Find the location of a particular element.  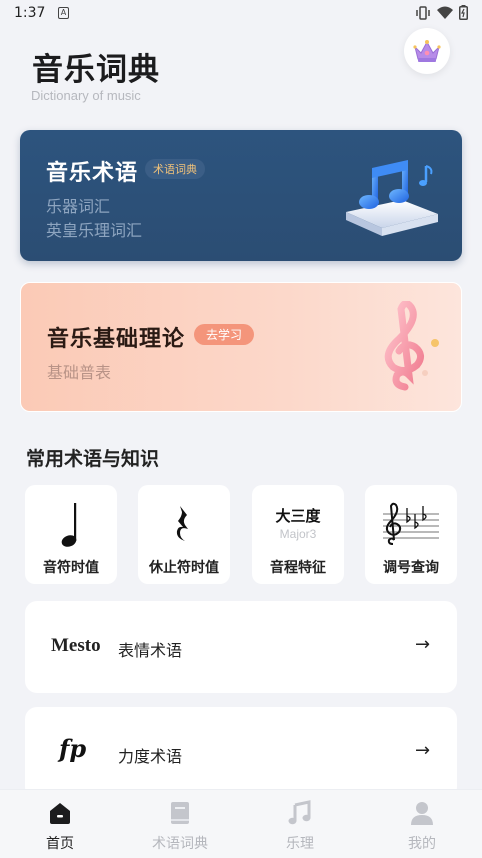

key-signature-label: 调号查询 is located at coordinates (411, 568).